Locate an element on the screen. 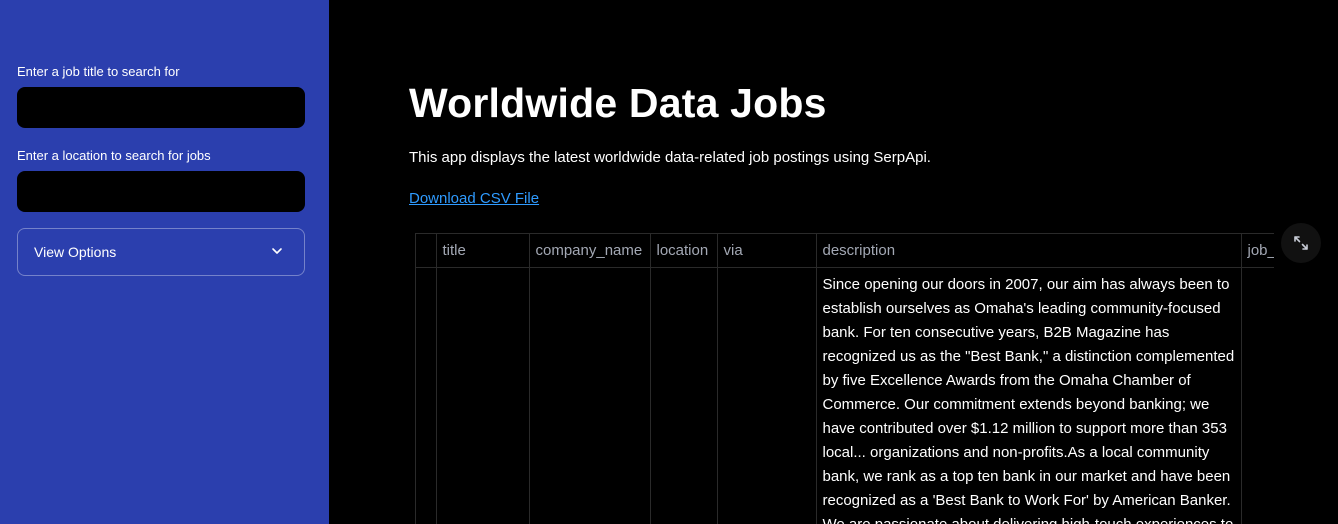 This screenshot has height=524, width=1338. column-header-company-name: company_name is located at coordinates (590, 251).